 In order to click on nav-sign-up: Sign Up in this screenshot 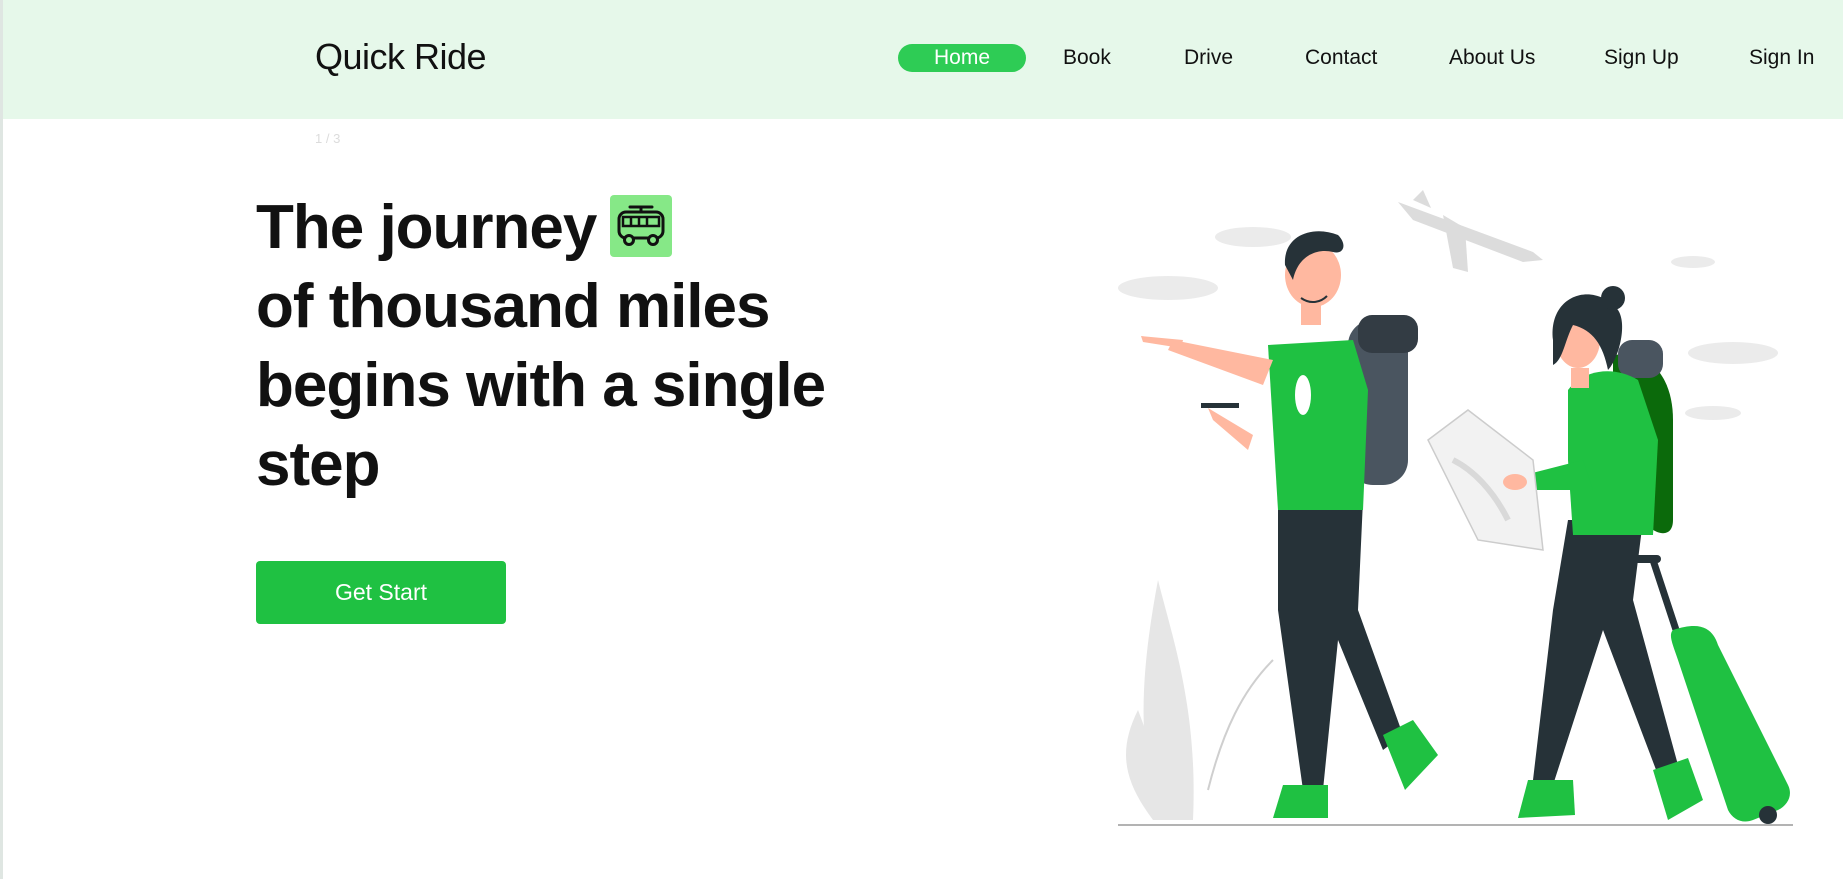, I will do `click(1641, 58)`.